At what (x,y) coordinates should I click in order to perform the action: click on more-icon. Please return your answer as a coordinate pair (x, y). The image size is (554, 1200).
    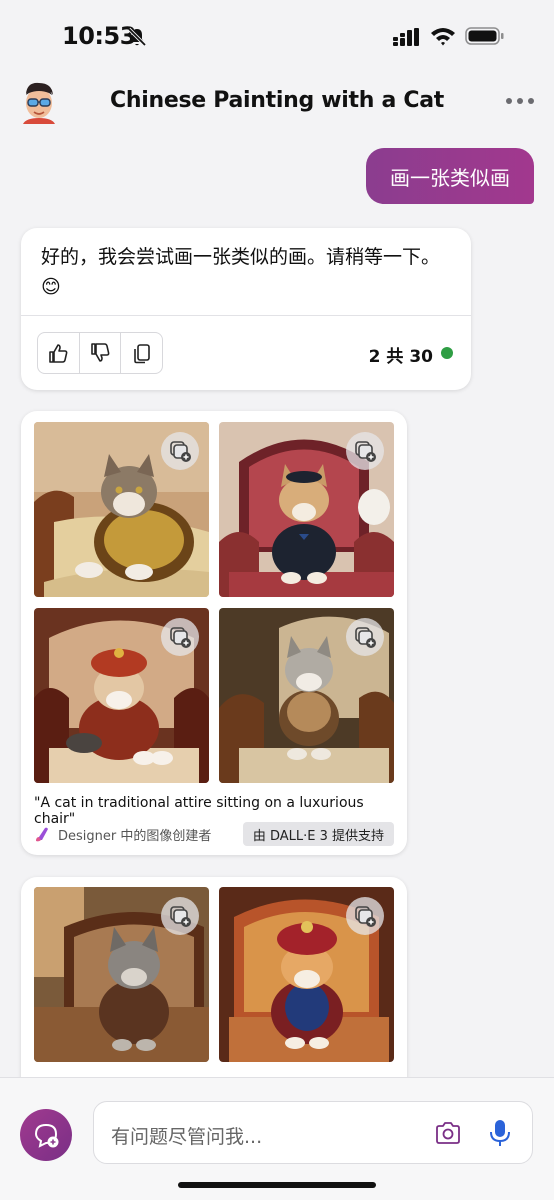
    Looking at the image, I should click on (520, 102).